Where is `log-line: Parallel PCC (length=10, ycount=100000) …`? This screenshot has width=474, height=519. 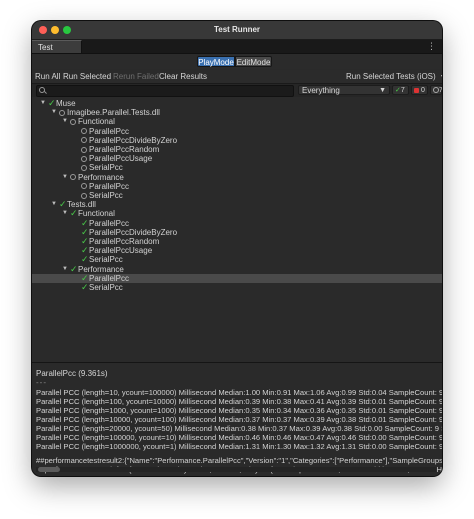
log-line: Parallel PCC (length=10, ycount=100000) … is located at coordinates (239, 392).